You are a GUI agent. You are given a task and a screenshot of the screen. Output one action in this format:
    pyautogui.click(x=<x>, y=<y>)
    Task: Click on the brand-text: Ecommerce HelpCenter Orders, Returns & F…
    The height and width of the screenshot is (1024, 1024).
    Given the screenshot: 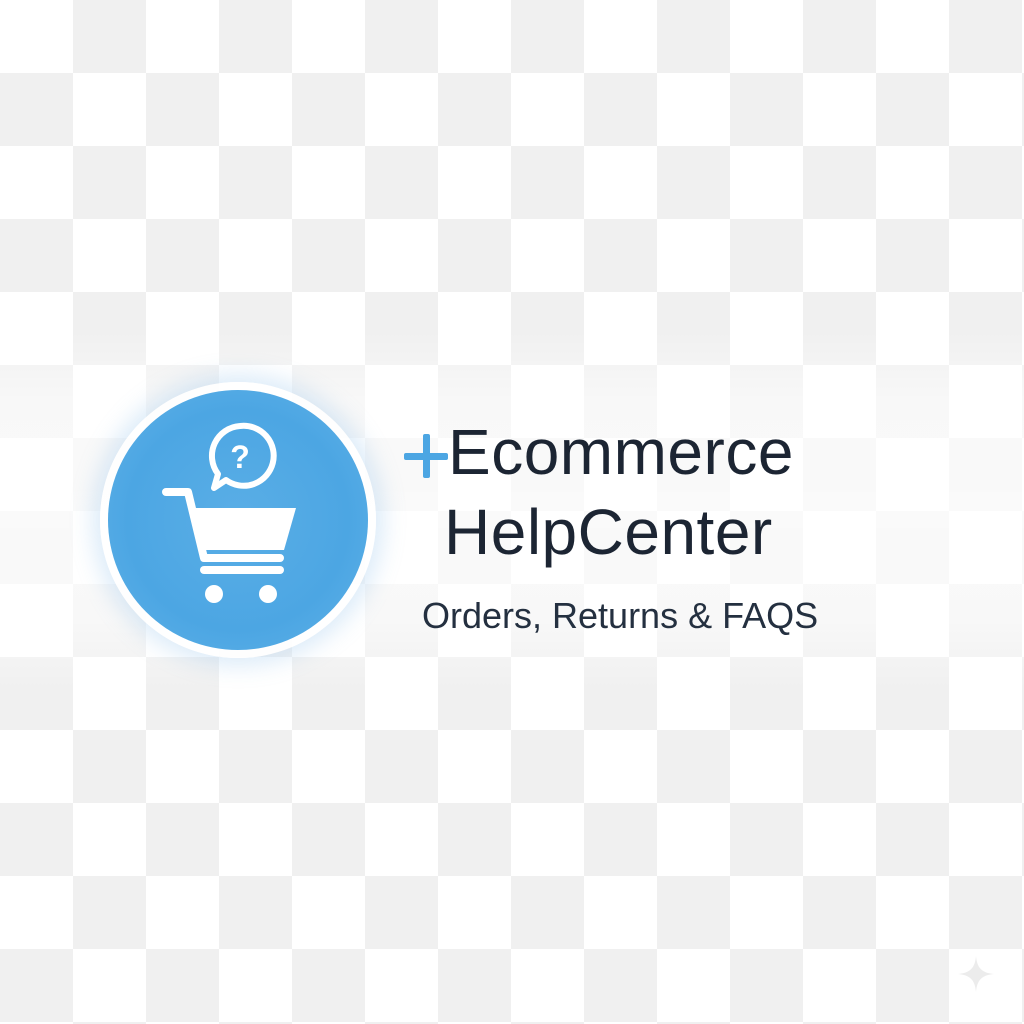 What is the action you would take?
    pyautogui.click(x=699, y=525)
    